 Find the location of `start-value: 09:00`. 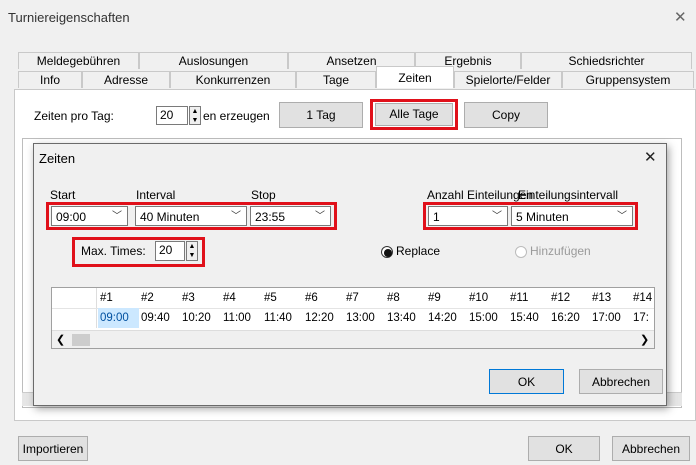

start-value: 09:00 is located at coordinates (71, 217).